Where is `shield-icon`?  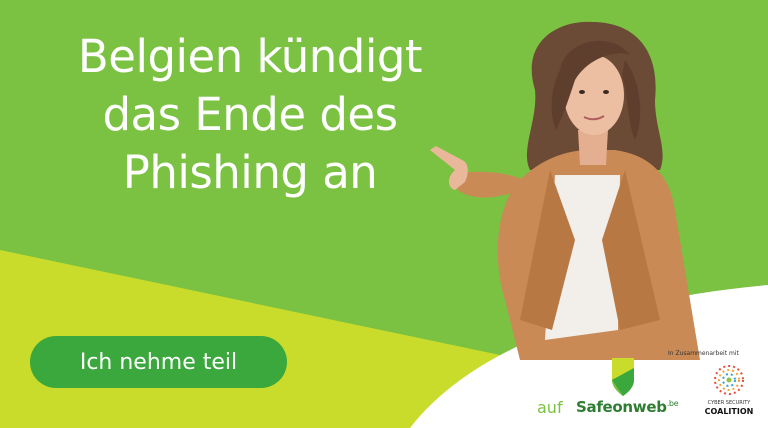
shield-icon is located at coordinates (623, 377).